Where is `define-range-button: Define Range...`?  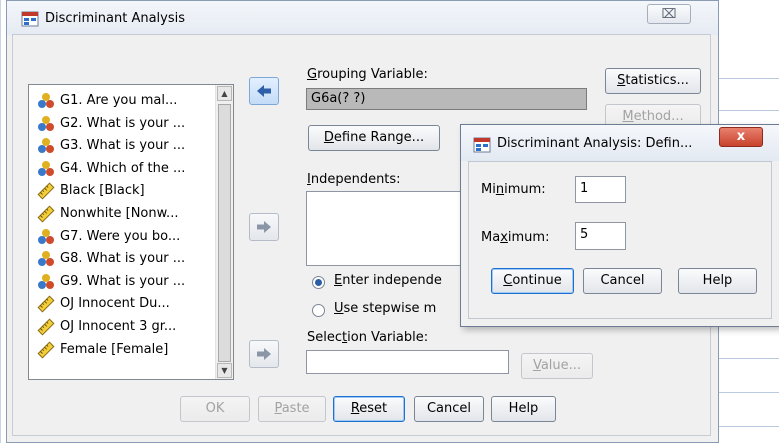 define-range-button: Define Range... is located at coordinates (374, 138).